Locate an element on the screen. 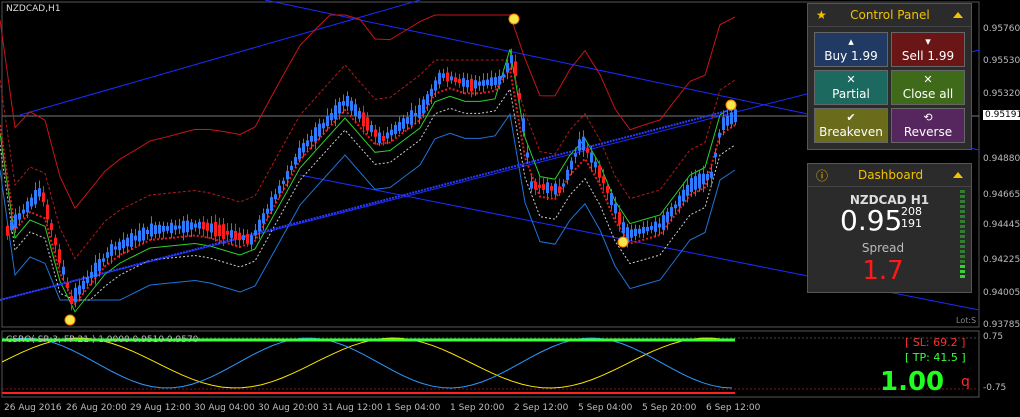  reverse-button: ⟲ Reverse is located at coordinates (928, 125).